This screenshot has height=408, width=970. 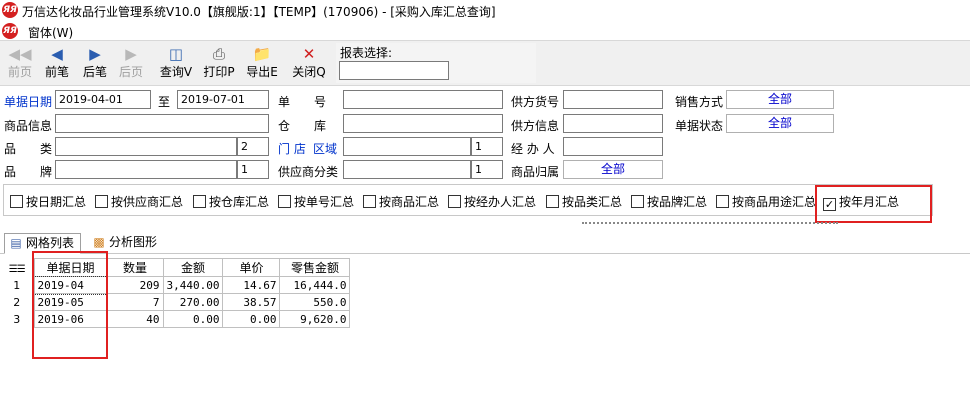 I want to click on to-label: 至, so click(x=164, y=102).